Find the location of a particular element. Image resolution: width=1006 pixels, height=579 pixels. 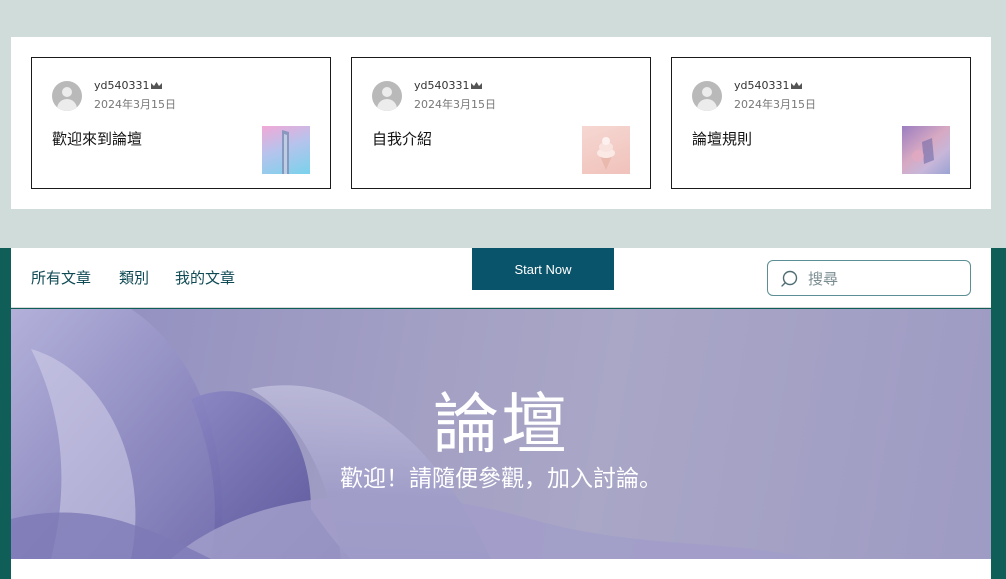

post-card: yd540331 2024年3月15日 自我介紹 is located at coordinates (501, 123).